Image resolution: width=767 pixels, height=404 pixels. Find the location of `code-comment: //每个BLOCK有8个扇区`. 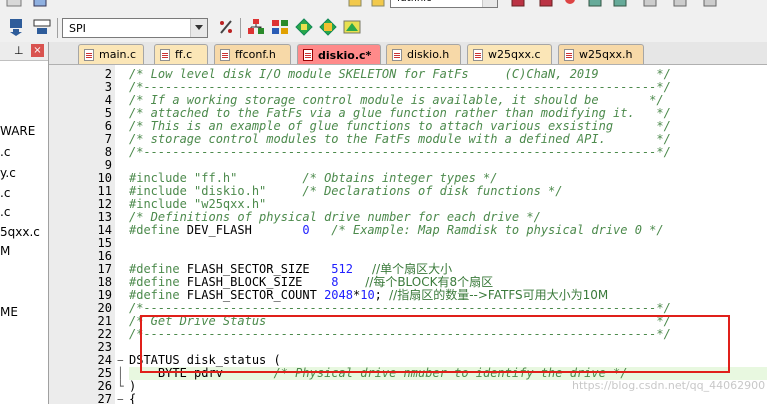

code-comment: //每个BLOCK有8个扇区 is located at coordinates (416, 282).